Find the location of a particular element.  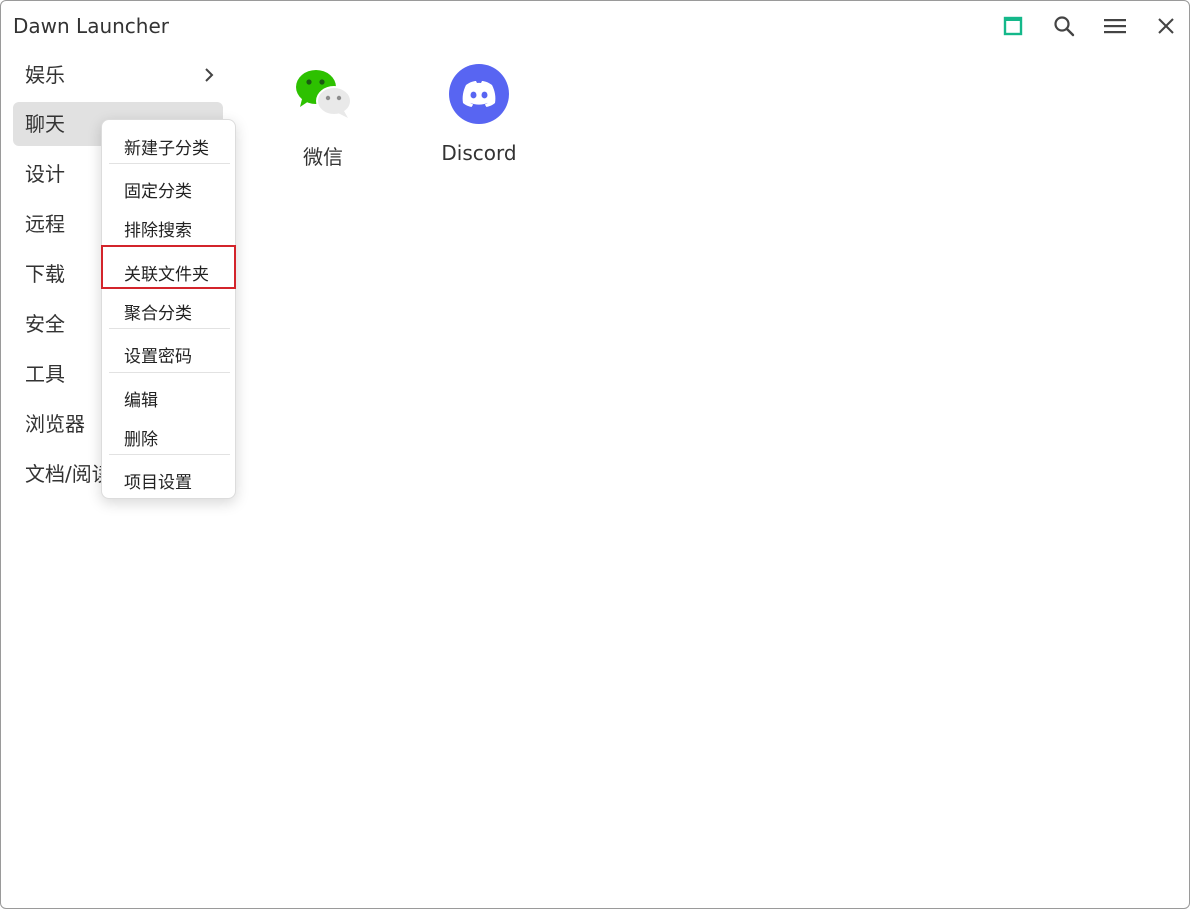

search-button is located at coordinates (1064, 26).